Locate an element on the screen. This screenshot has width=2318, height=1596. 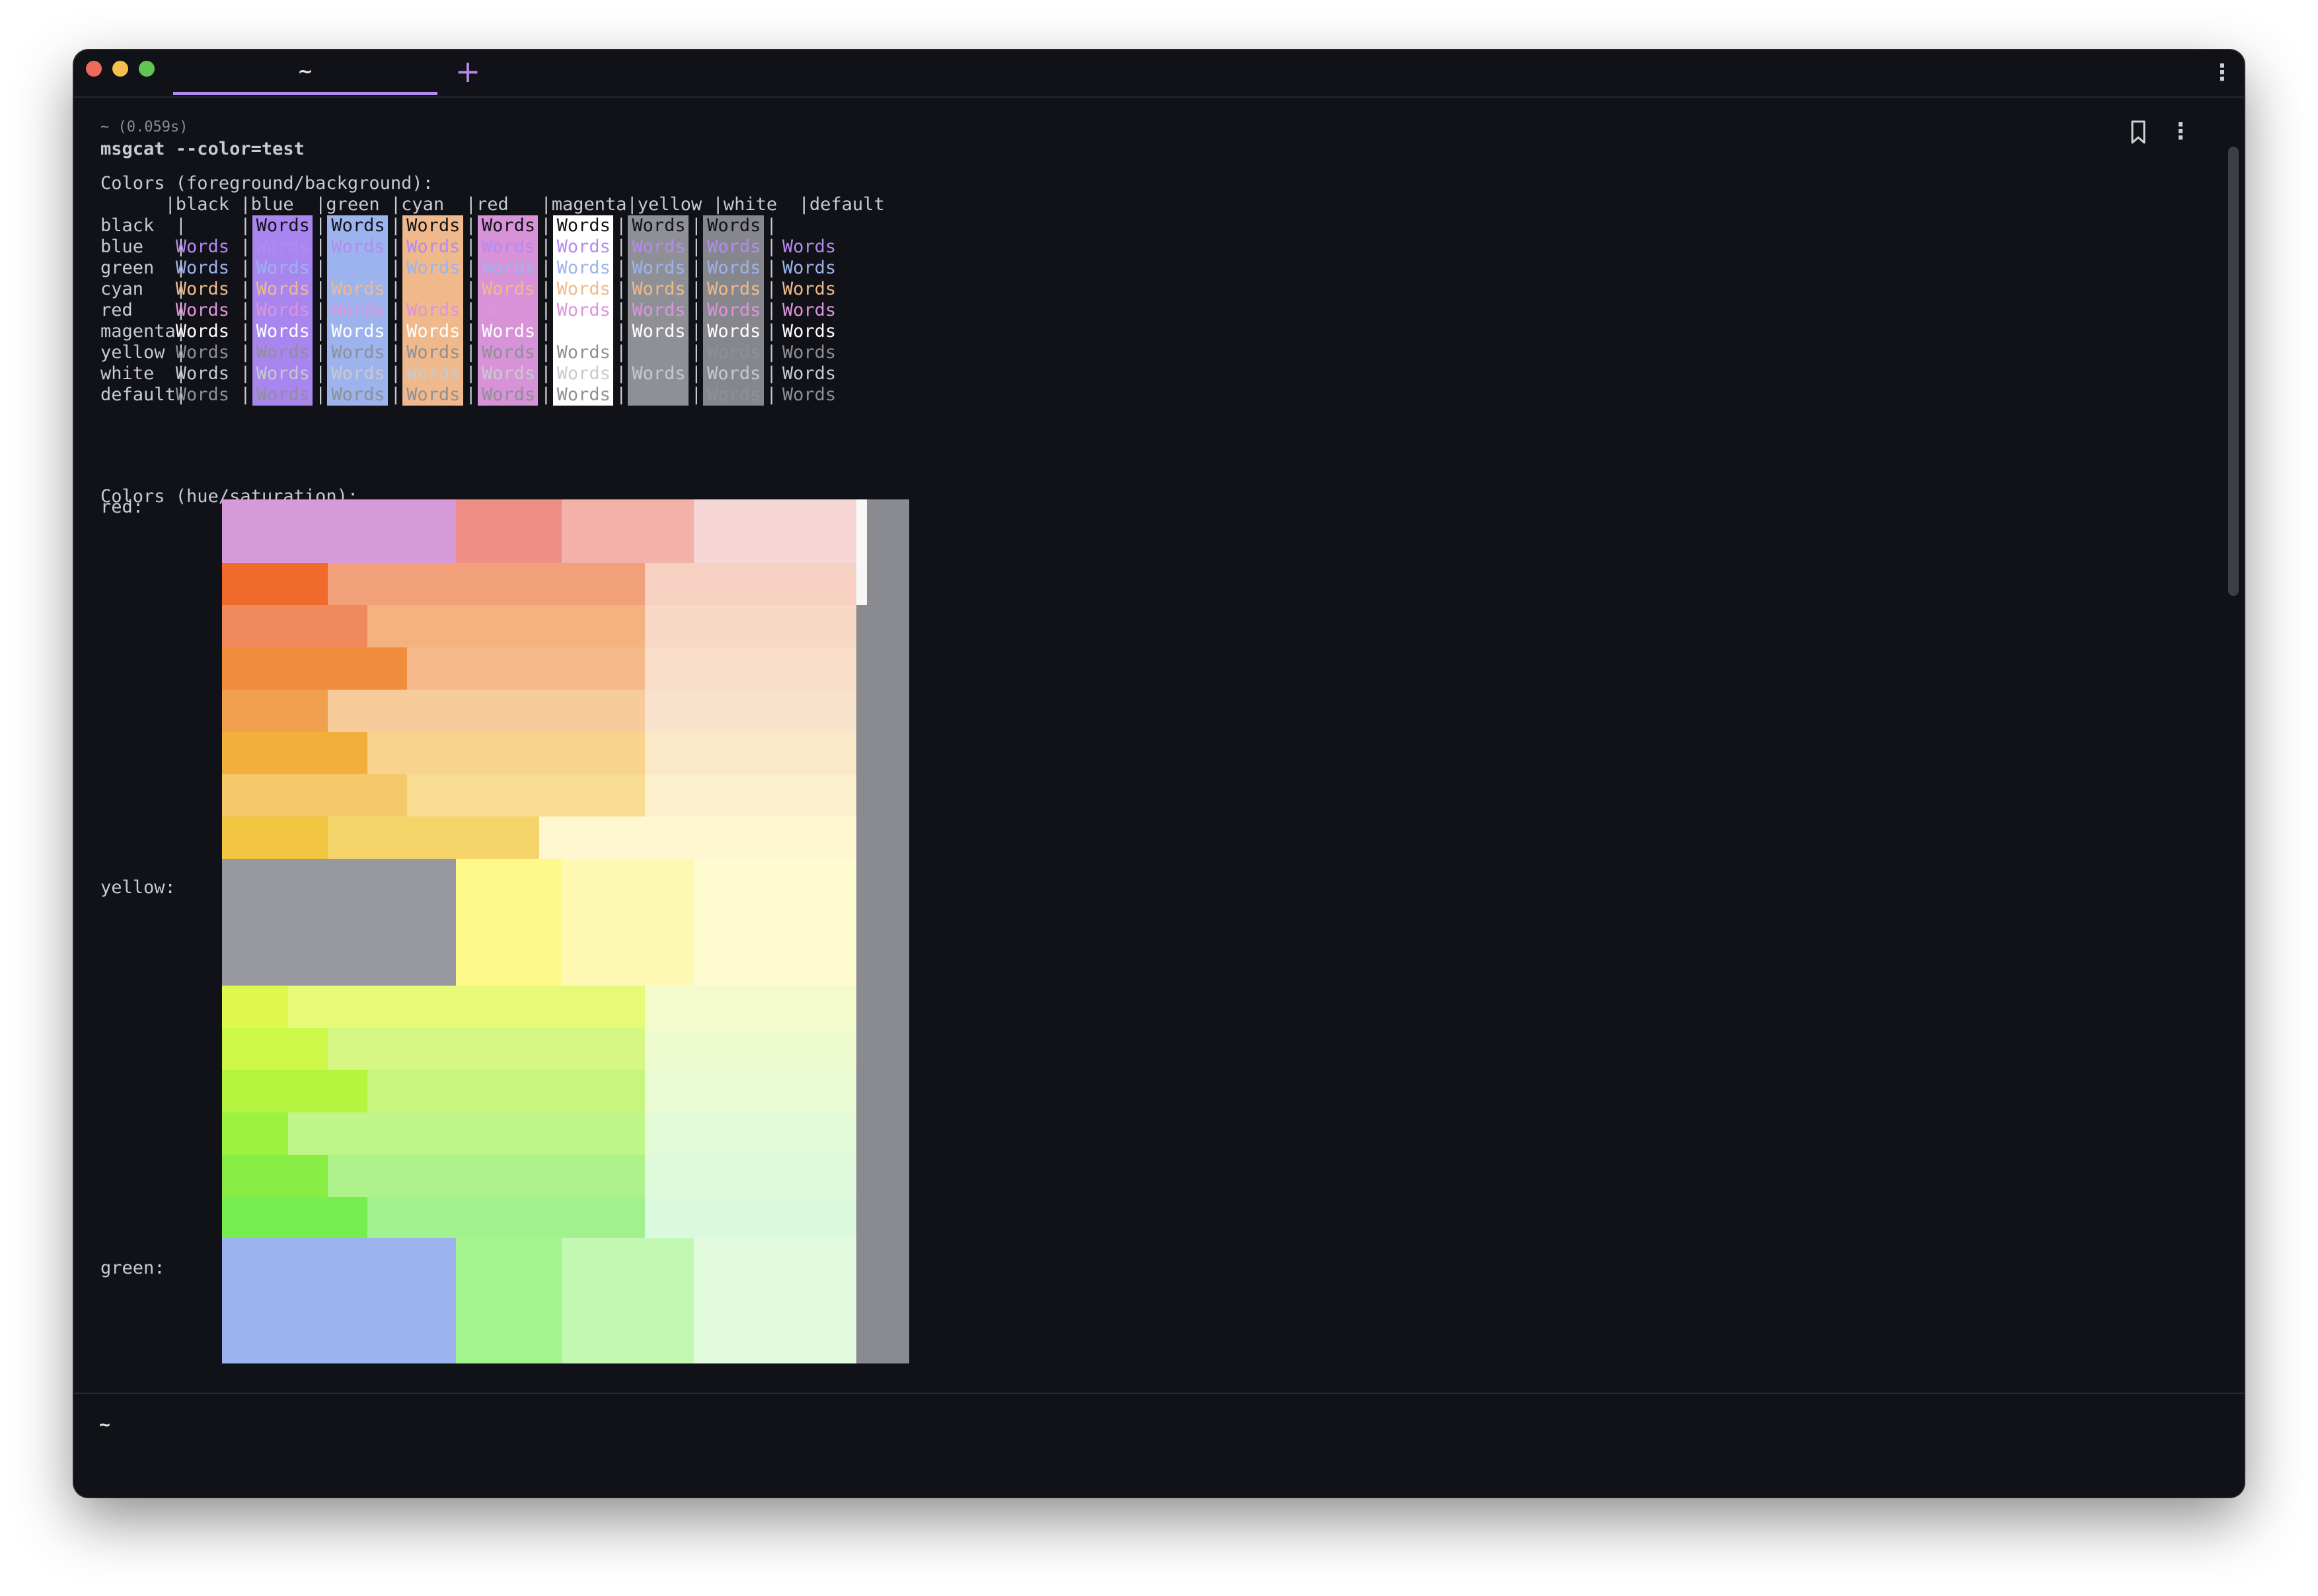
tab-home: ~ is located at coordinates (305, 72).